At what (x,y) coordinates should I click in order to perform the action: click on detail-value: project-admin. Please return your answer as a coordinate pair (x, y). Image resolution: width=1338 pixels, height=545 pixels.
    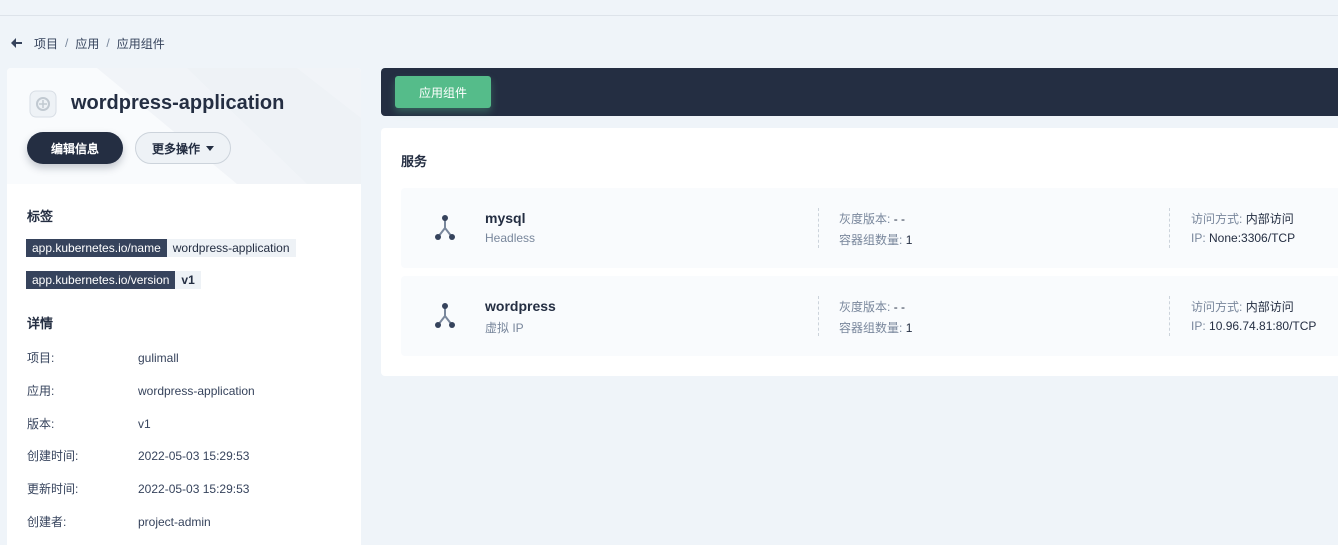
    Looking at the image, I should click on (174, 522).